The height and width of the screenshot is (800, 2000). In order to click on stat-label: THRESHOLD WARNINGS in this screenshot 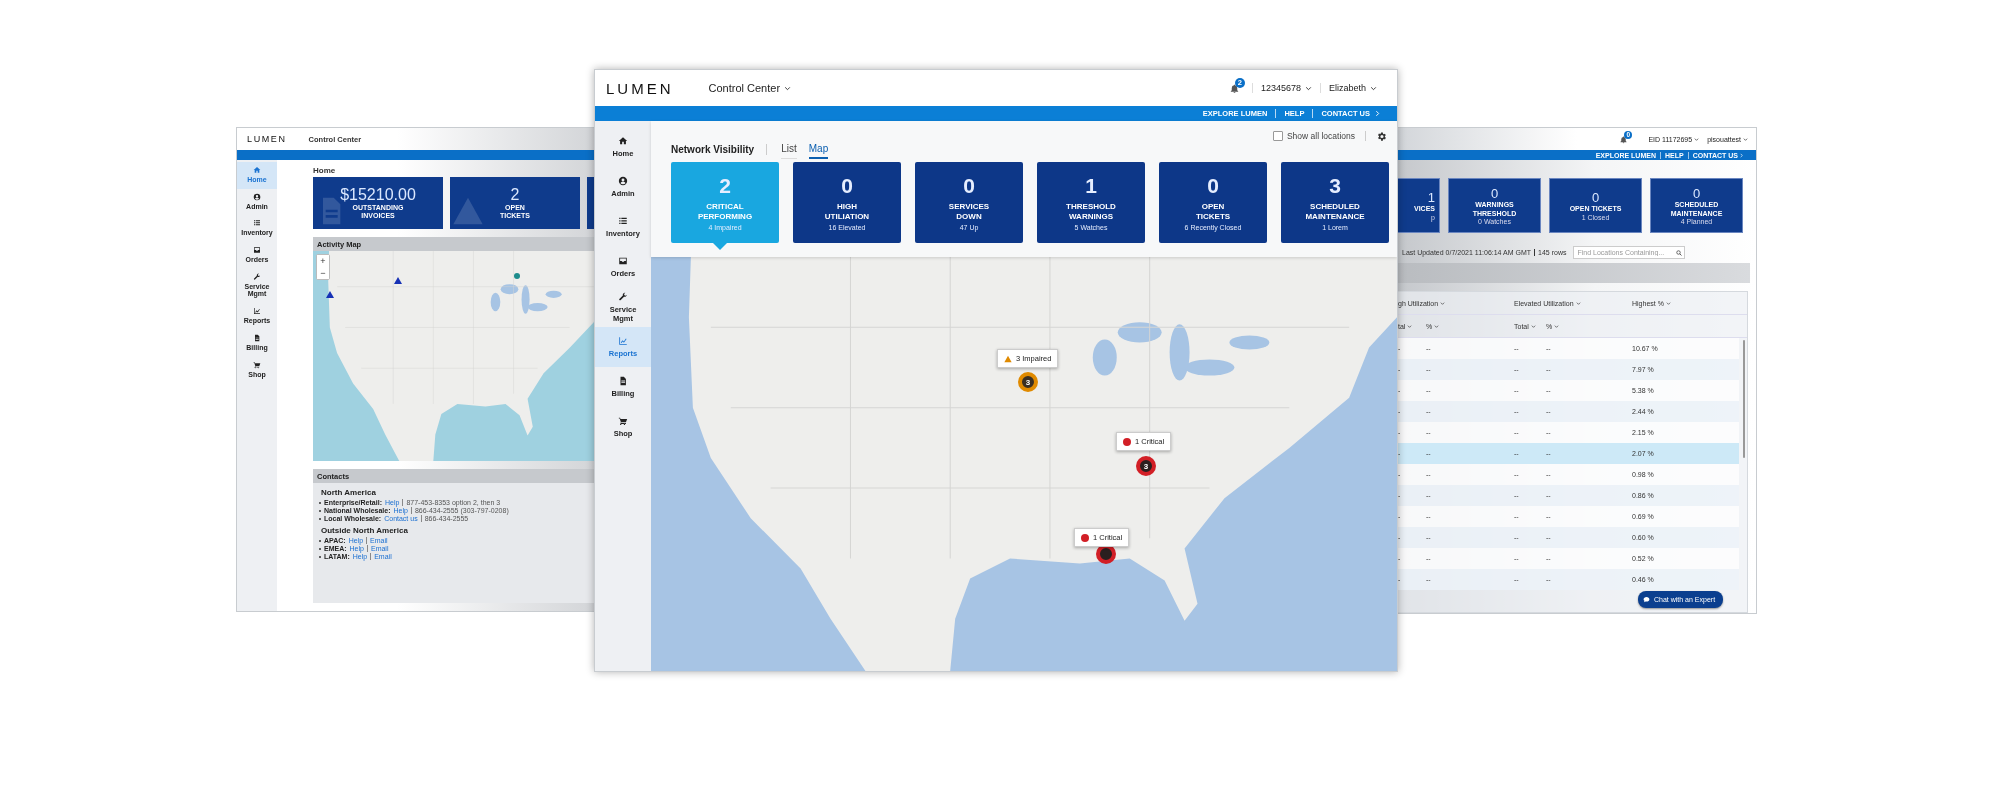, I will do `click(1091, 211)`.